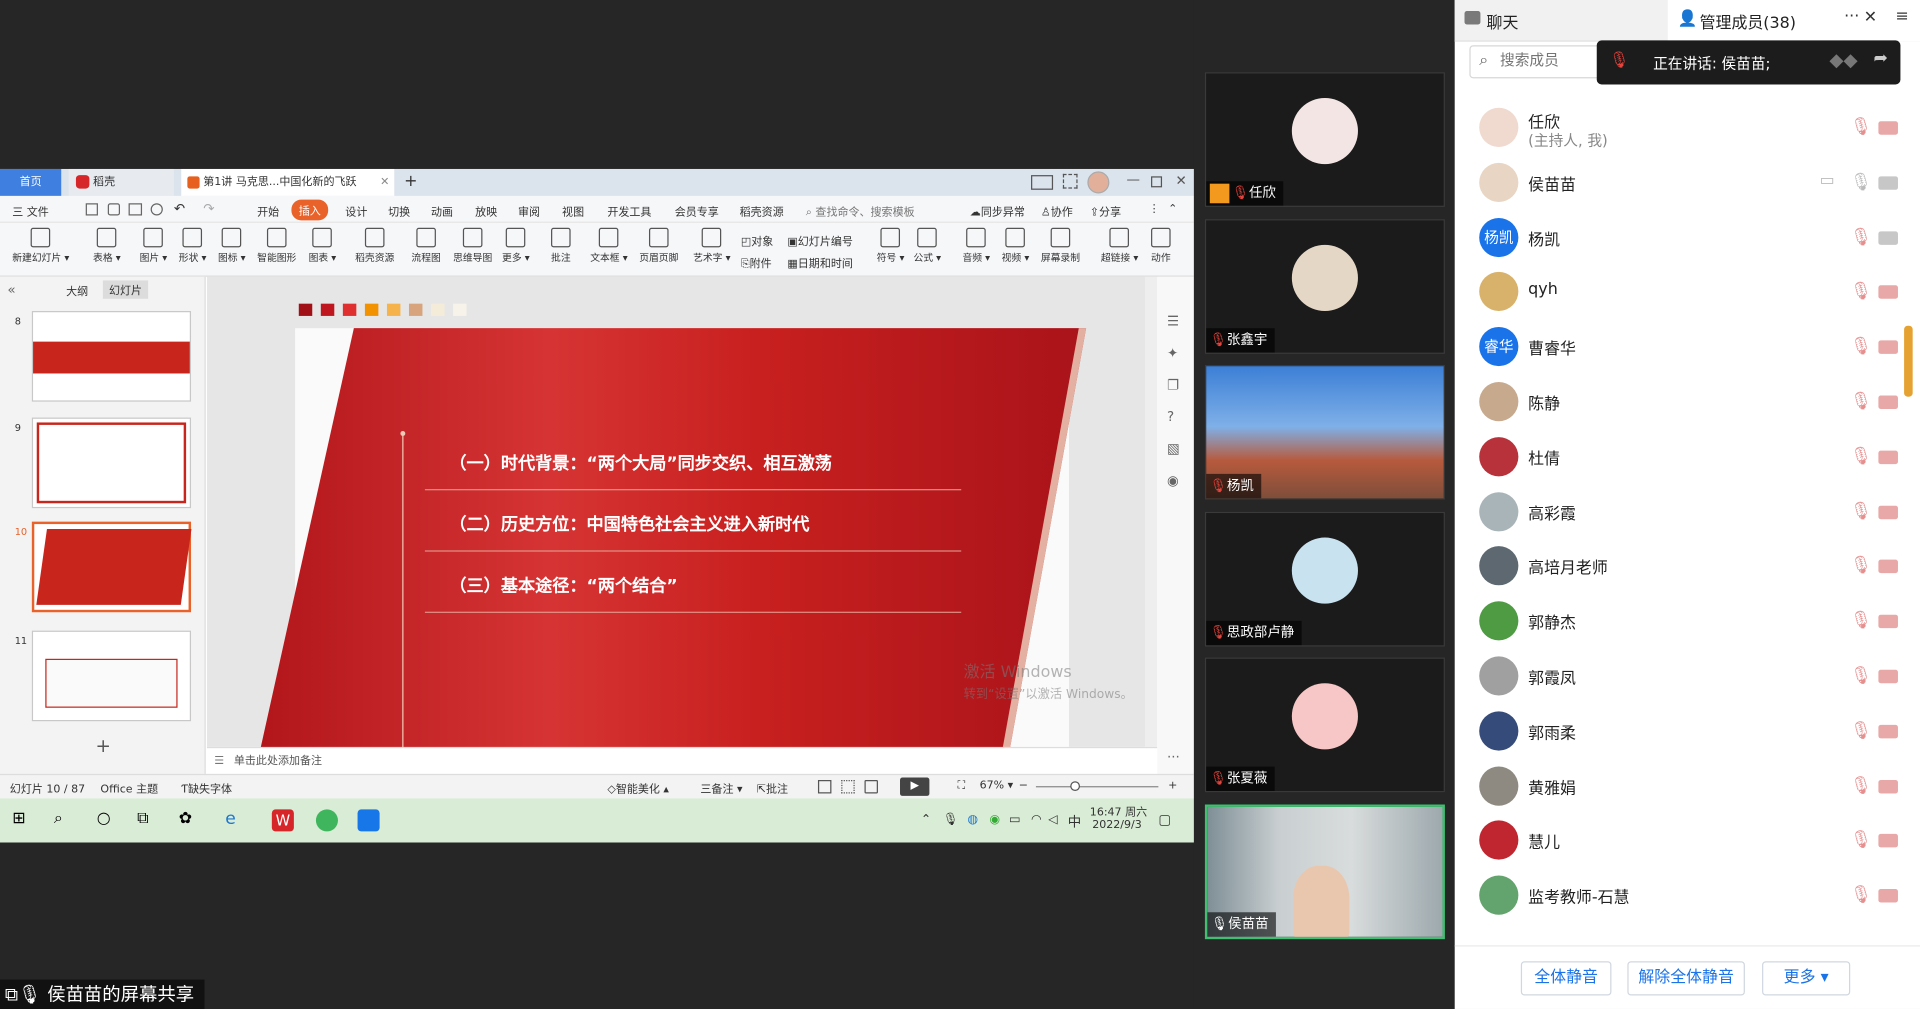 Image resolution: width=1920 pixels, height=1009 pixels. Describe the element at coordinates (232, 246) in the screenshot. I see `ribbon-item: 图标 ▾` at that location.